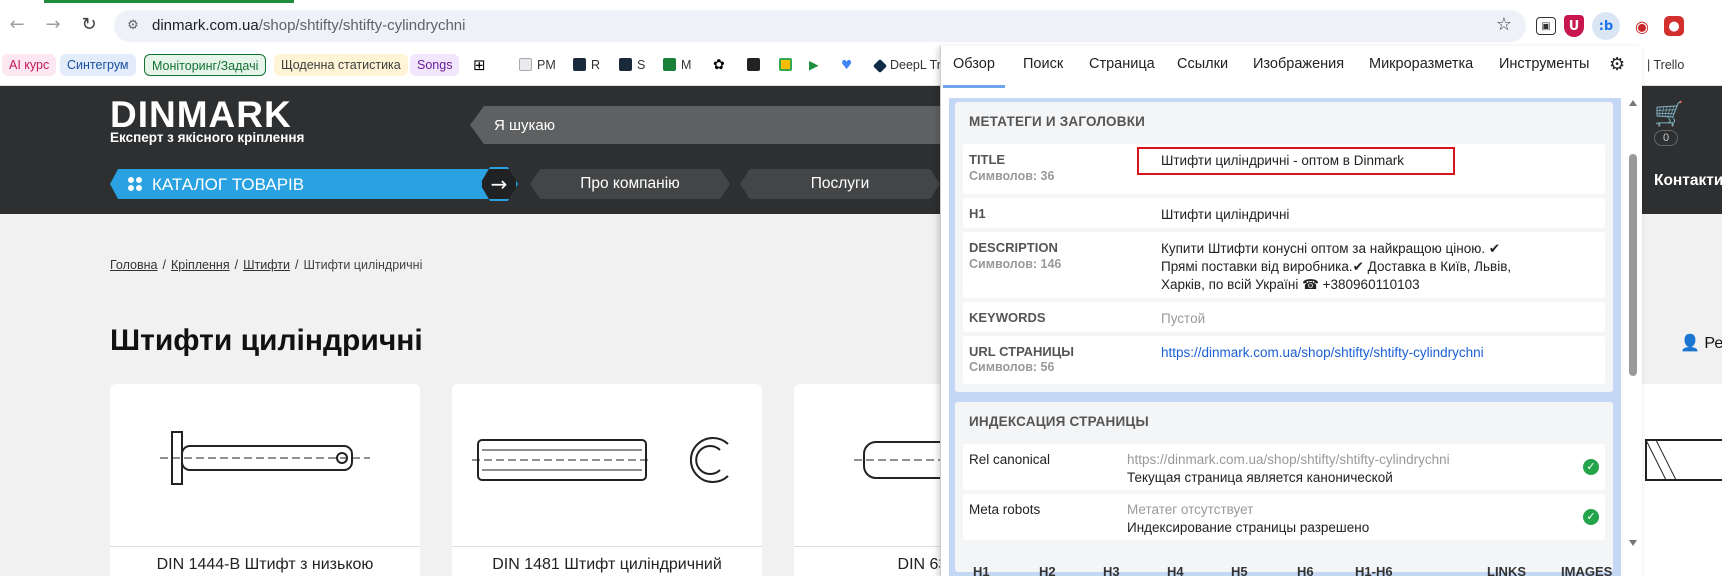  I want to click on product-card: DIN 1444-B Штифт з низькою, so click(265, 480).